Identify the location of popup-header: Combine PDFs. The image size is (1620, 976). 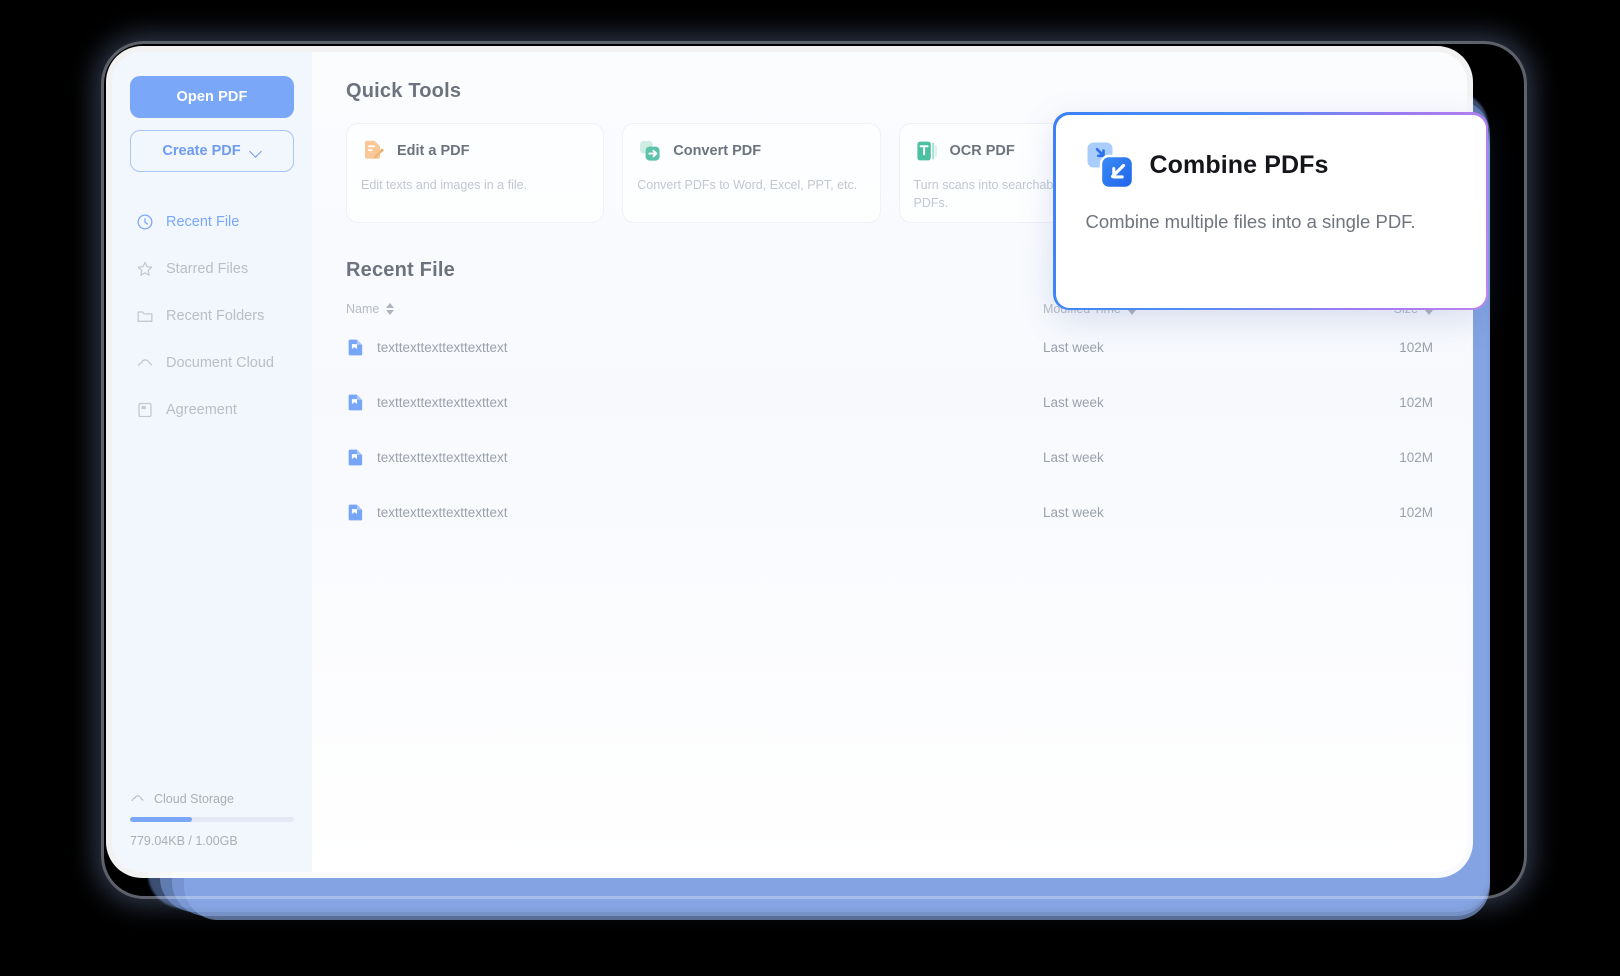
(1271, 166).